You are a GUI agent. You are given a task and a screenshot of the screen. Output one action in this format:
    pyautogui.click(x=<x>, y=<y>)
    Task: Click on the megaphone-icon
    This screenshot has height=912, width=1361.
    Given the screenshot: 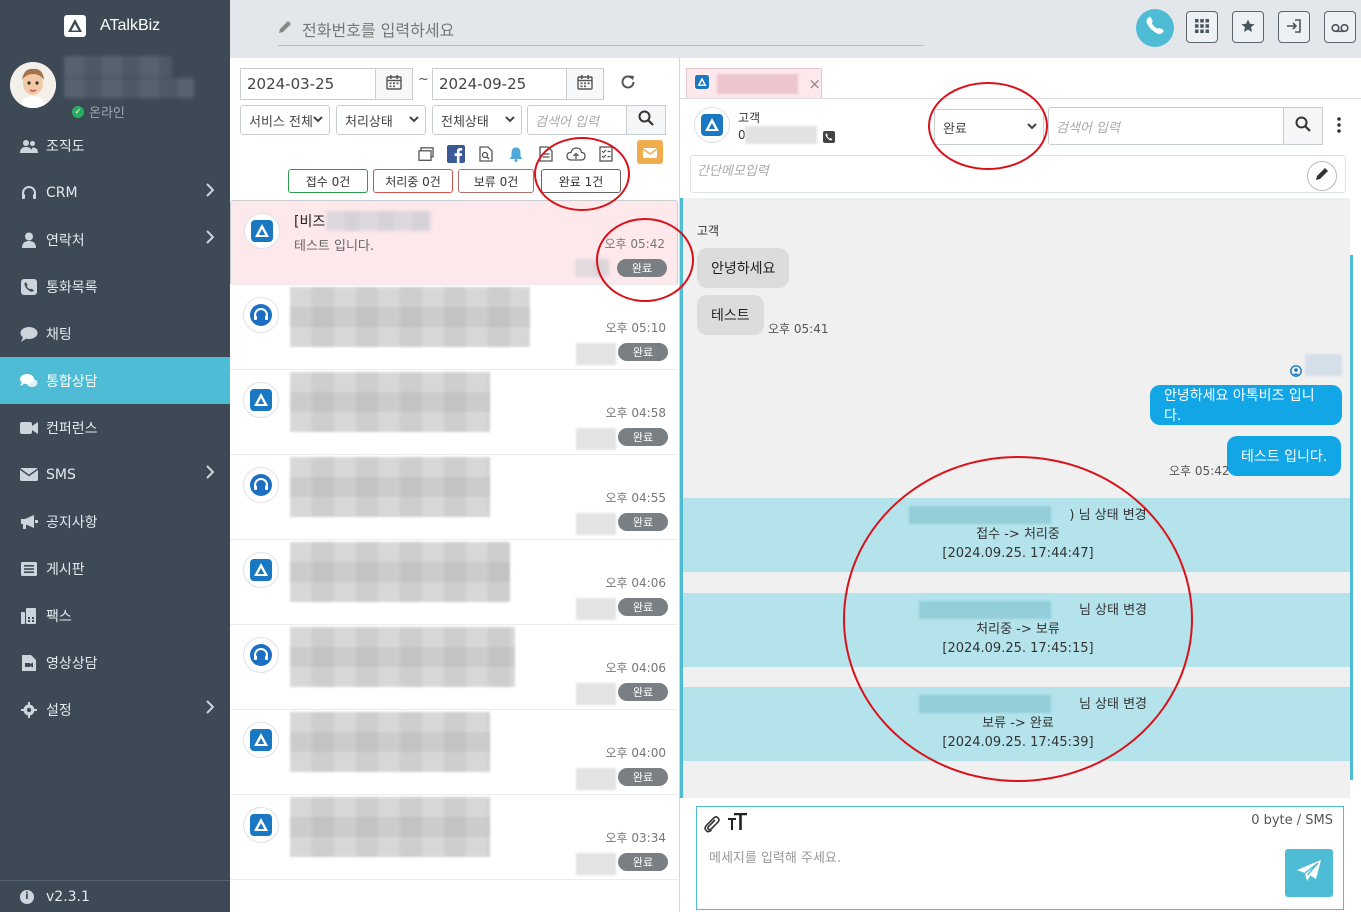 What is the action you would take?
    pyautogui.click(x=29, y=522)
    